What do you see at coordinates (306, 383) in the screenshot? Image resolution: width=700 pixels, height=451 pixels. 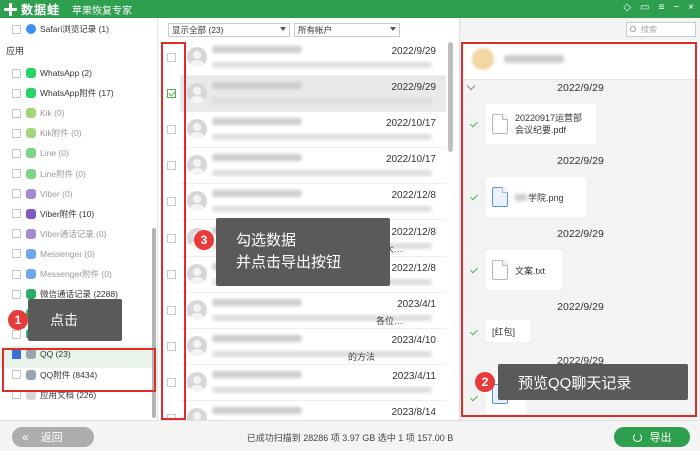 I see `list-item: 2023/4/11` at bounding box center [306, 383].